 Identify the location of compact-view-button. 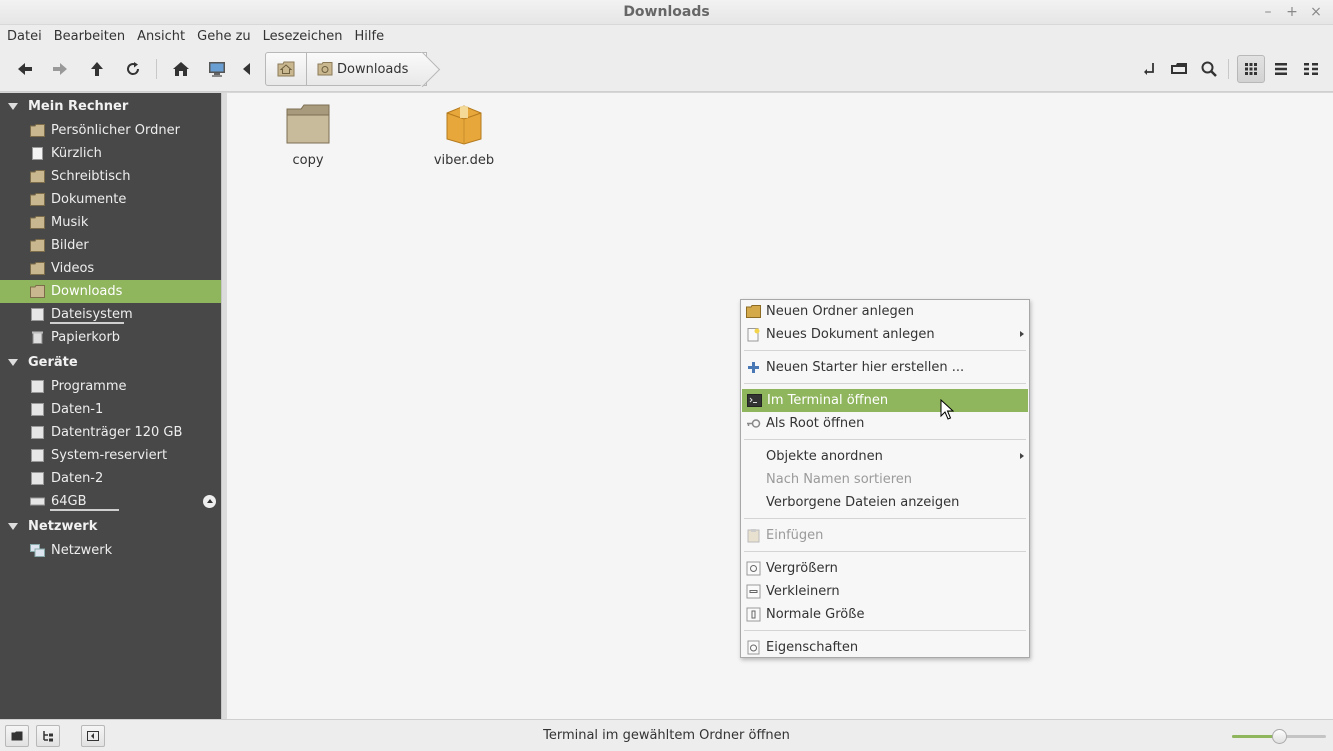
(1311, 69).